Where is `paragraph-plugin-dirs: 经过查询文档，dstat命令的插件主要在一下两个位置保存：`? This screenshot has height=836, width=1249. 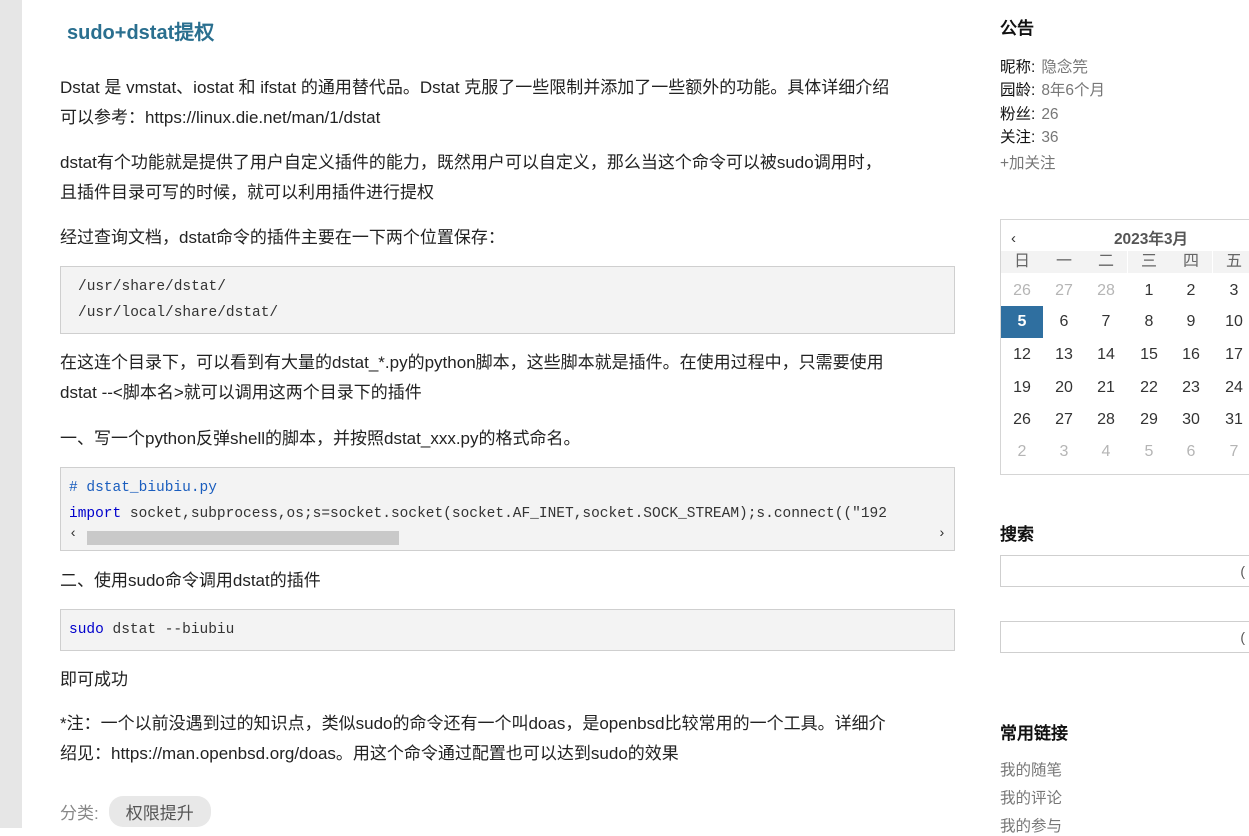 paragraph-plugin-dirs: 经过查询文档，dstat命令的插件主要在一下两个位置保存： is located at coordinates (282, 237).